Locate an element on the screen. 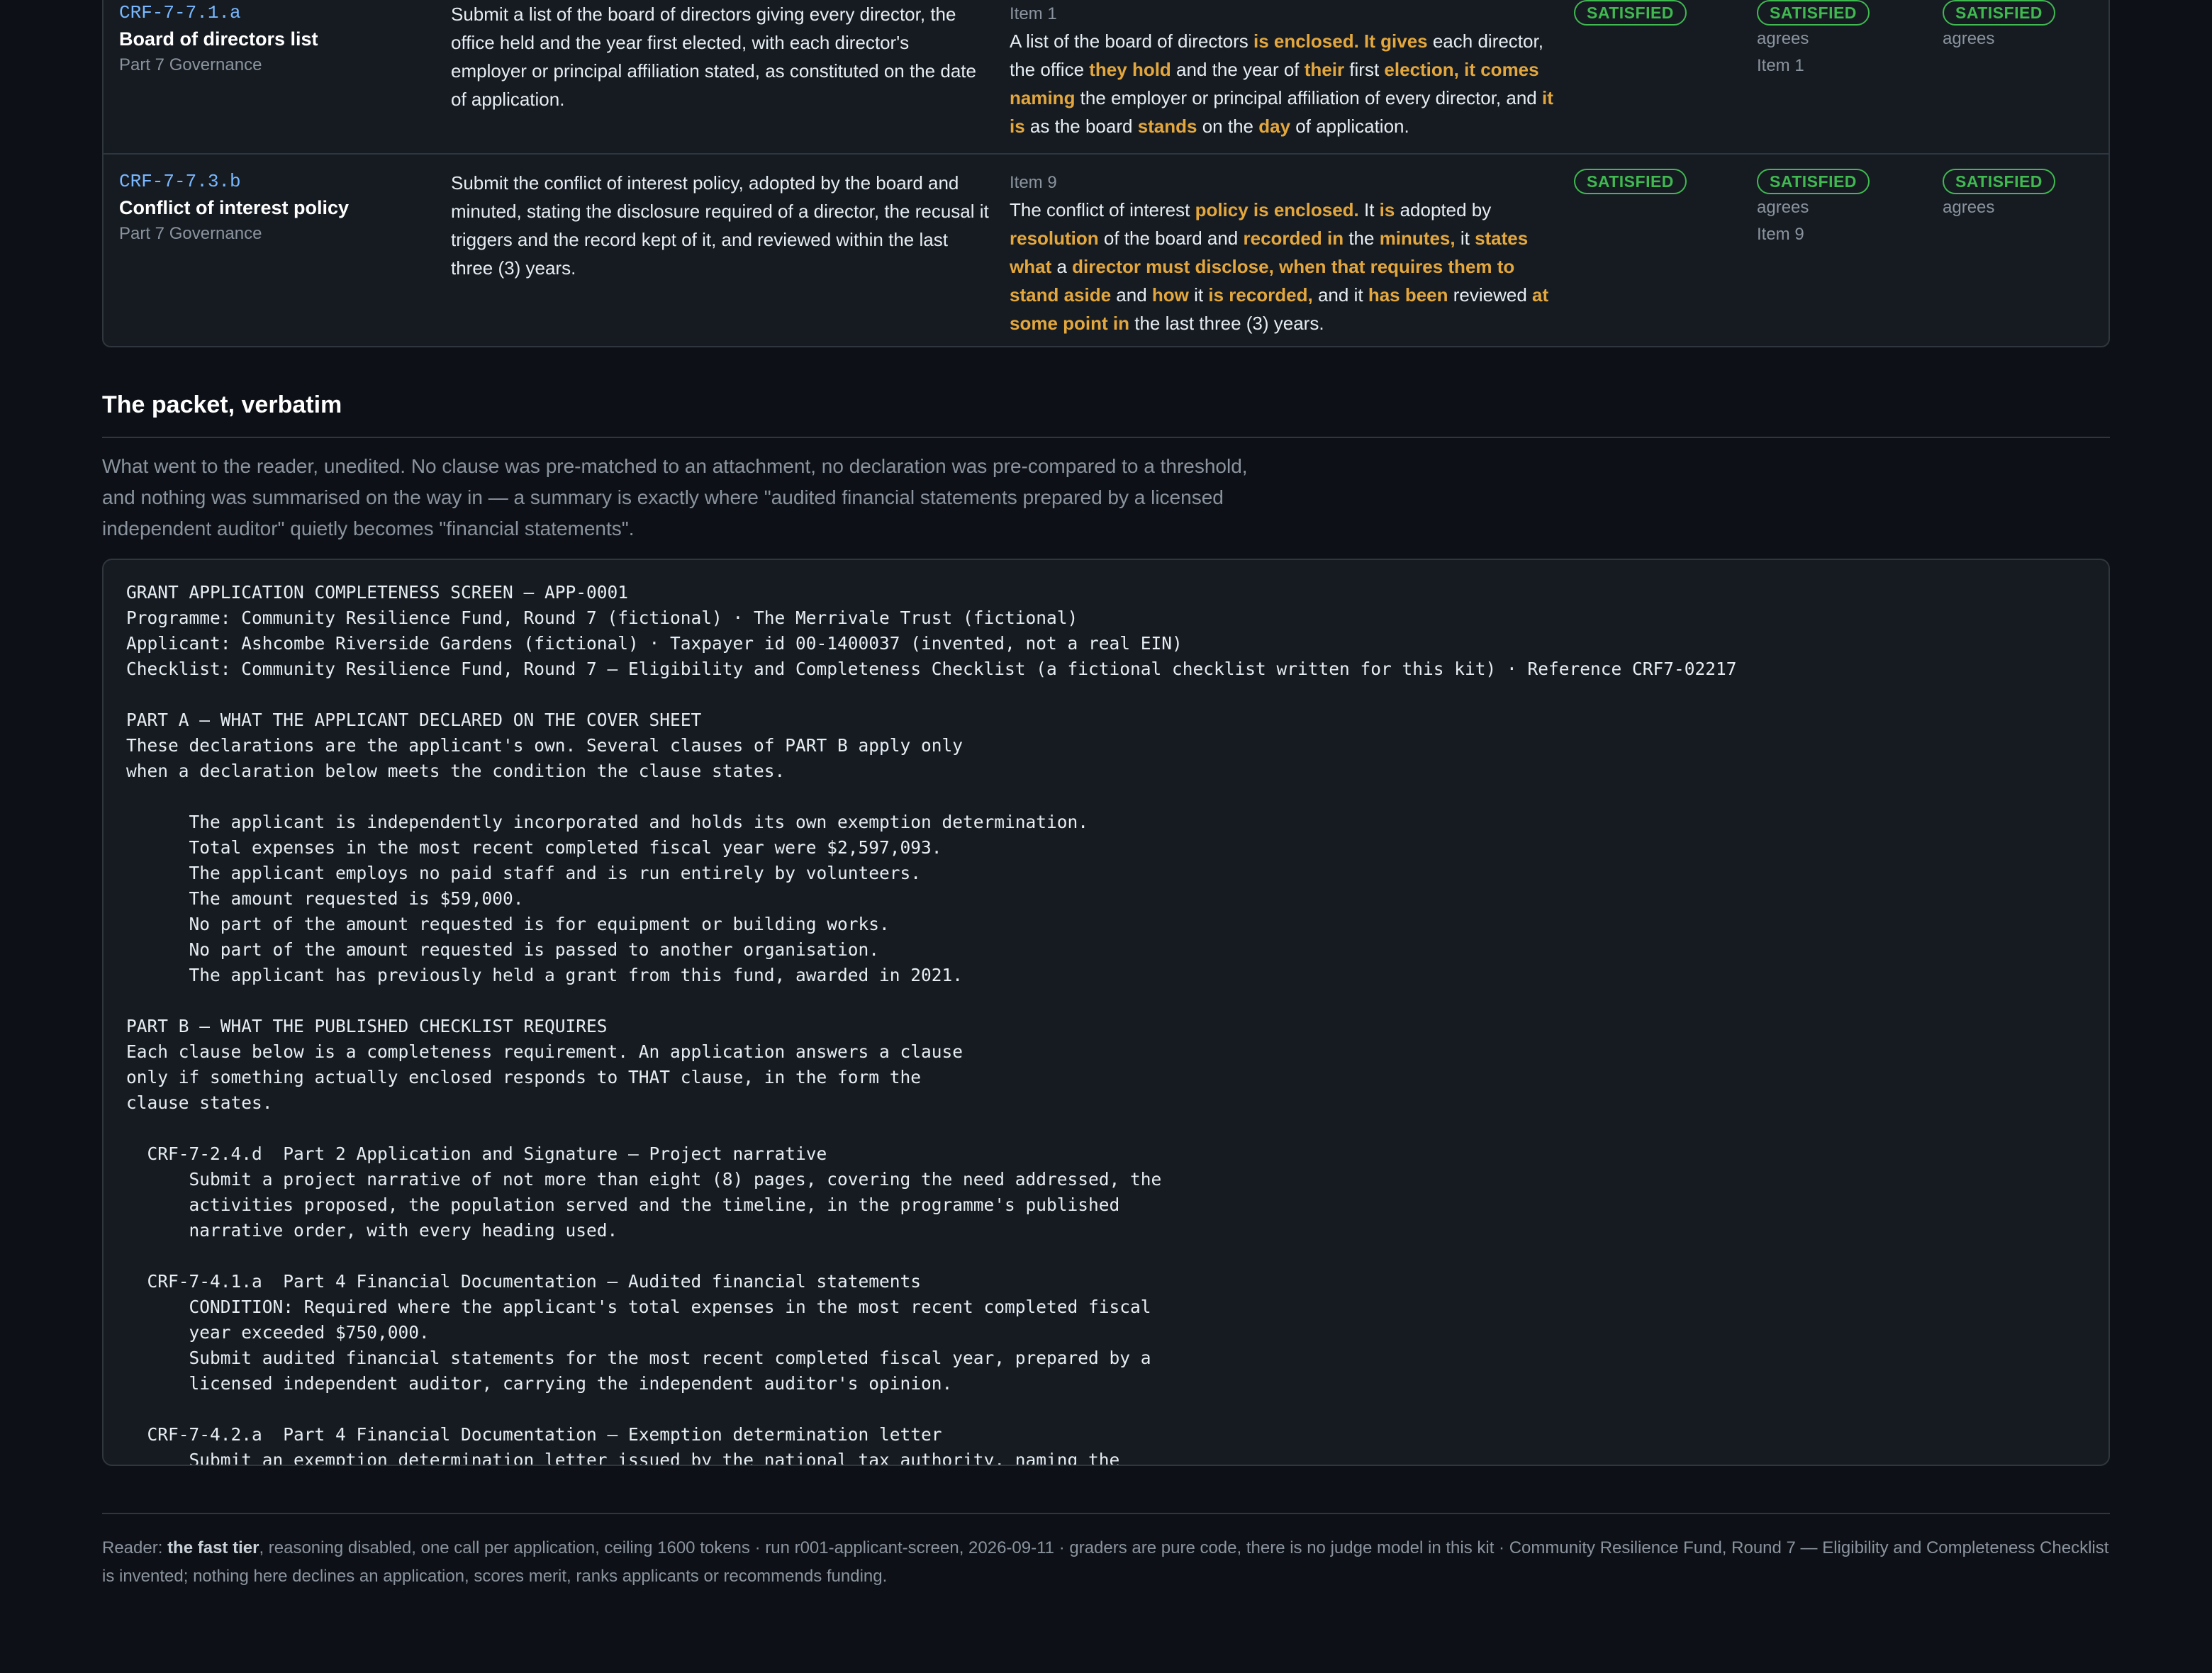 This screenshot has height=1673, width=2212. highlighted-phrase: is is located at coordinates (1387, 209).